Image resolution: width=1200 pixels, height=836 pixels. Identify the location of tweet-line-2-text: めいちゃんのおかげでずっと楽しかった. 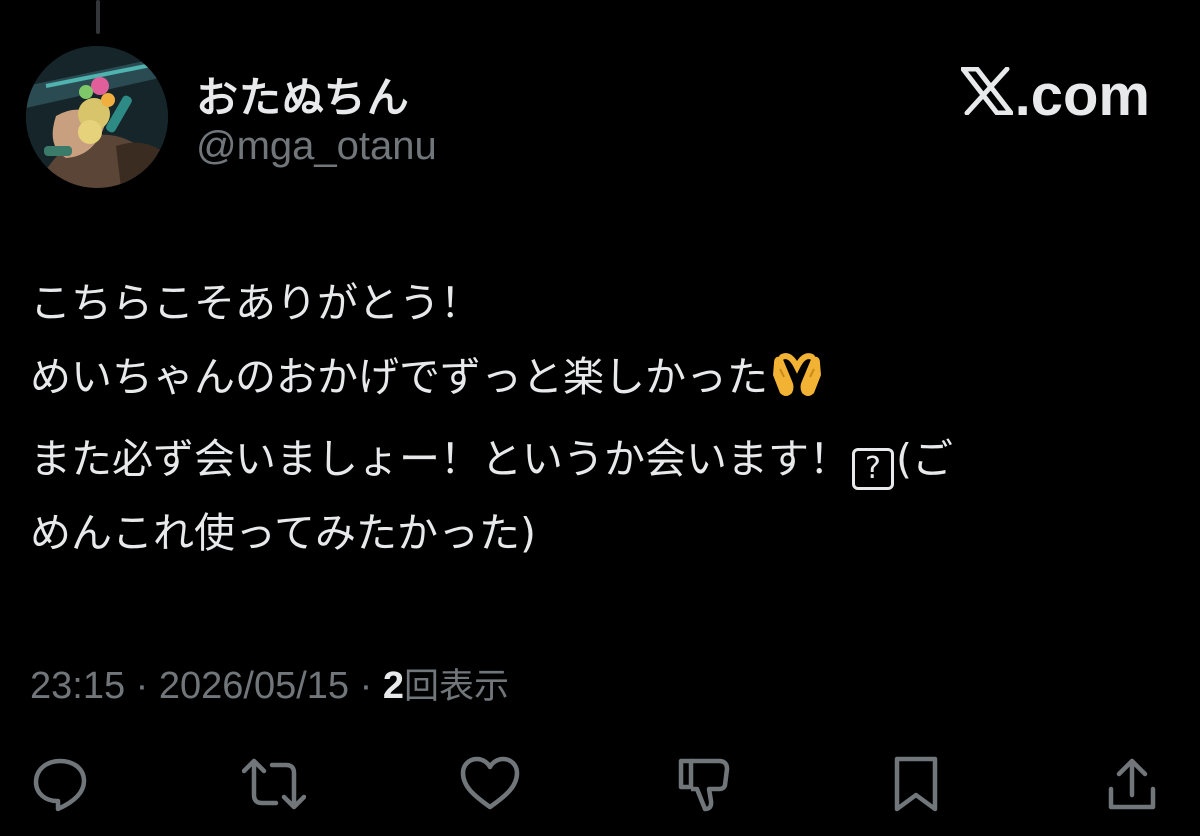
(399, 377).